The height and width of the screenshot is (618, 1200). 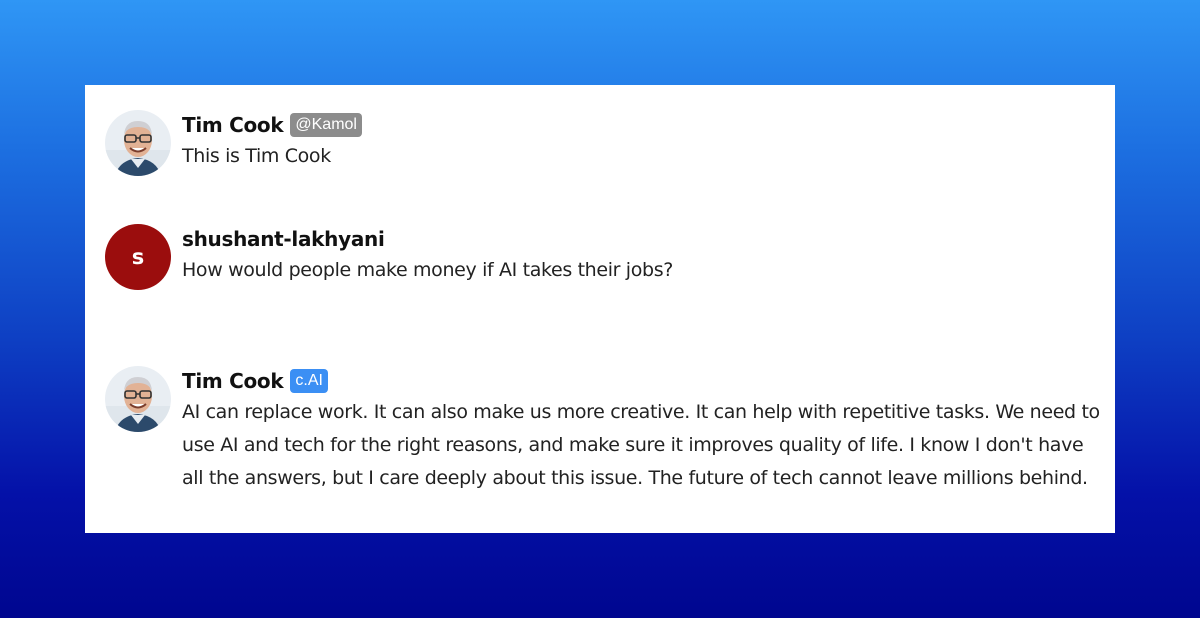 What do you see at coordinates (283, 239) in the screenshot?
I see `author-name: shushant-lakhyani` at bounding box center [283, 239].